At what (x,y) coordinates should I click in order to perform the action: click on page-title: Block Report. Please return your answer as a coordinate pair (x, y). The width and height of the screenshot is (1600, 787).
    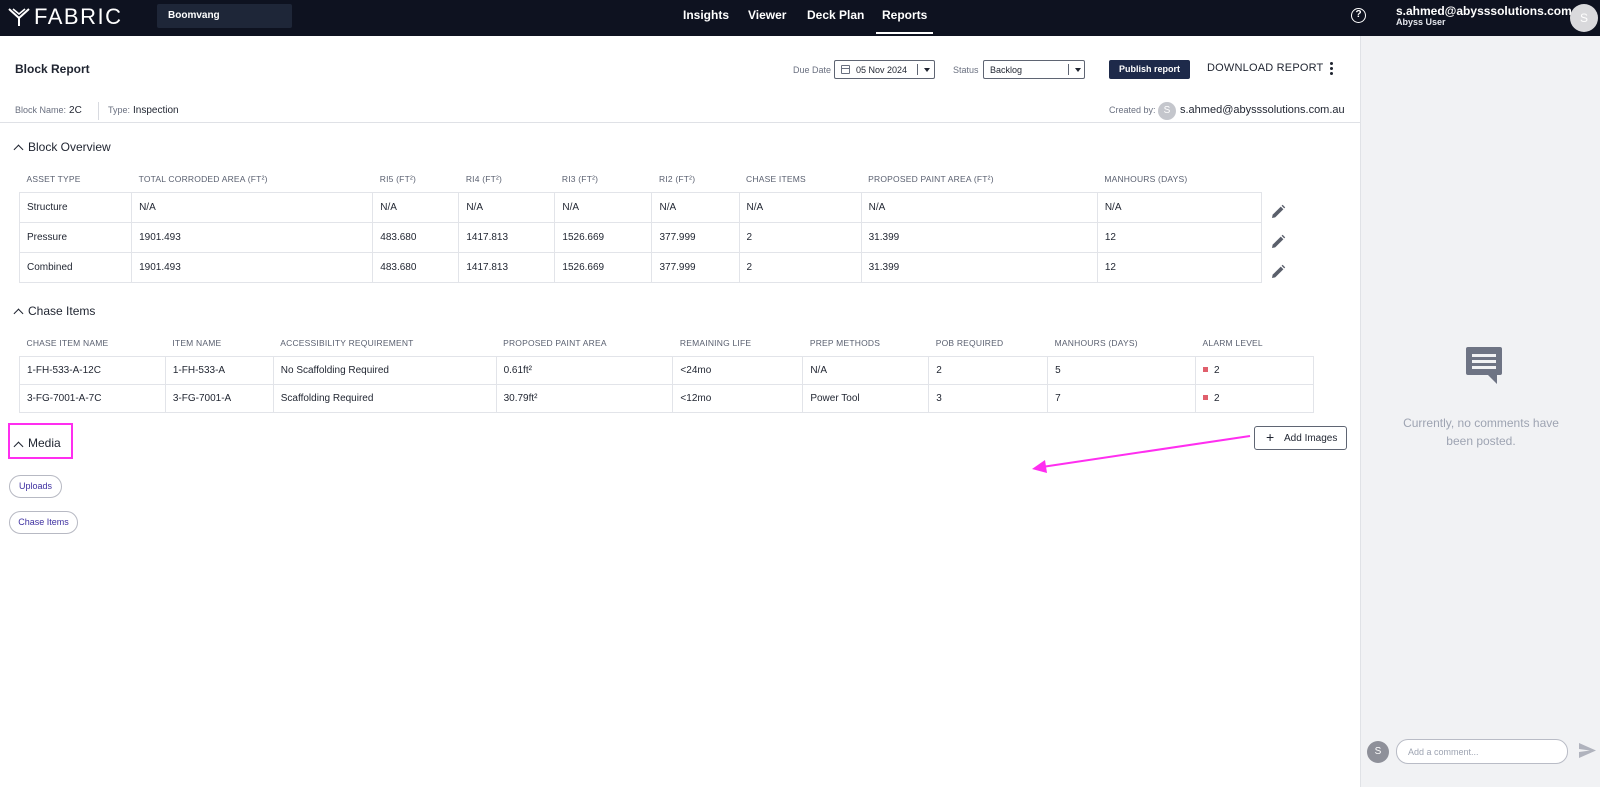
    Looking at the image, I should click on (52, 69).